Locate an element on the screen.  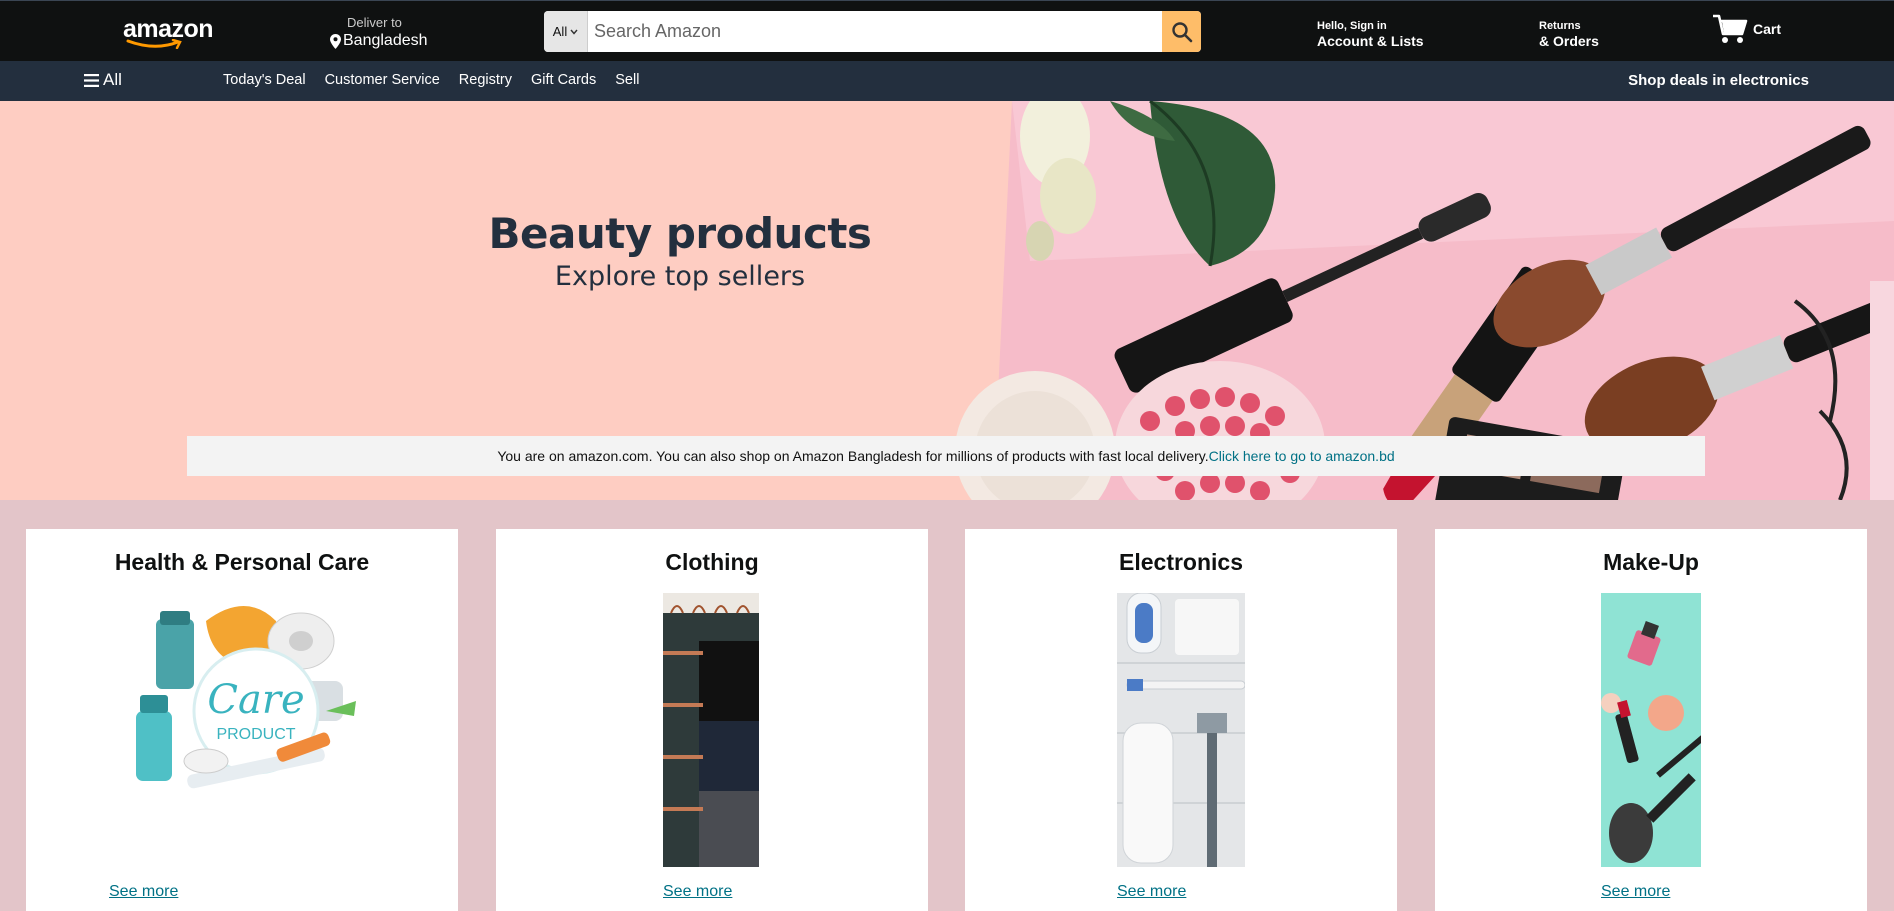
makeup-image is located at coordinates (1651, 730).